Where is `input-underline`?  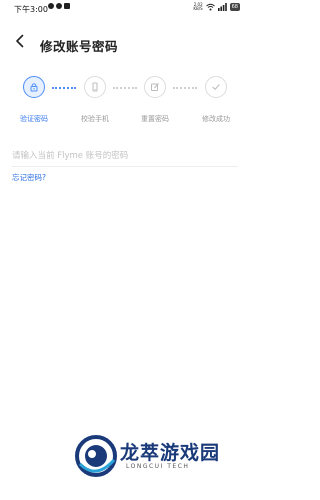 input-underline is located at coordinates (125, 166).